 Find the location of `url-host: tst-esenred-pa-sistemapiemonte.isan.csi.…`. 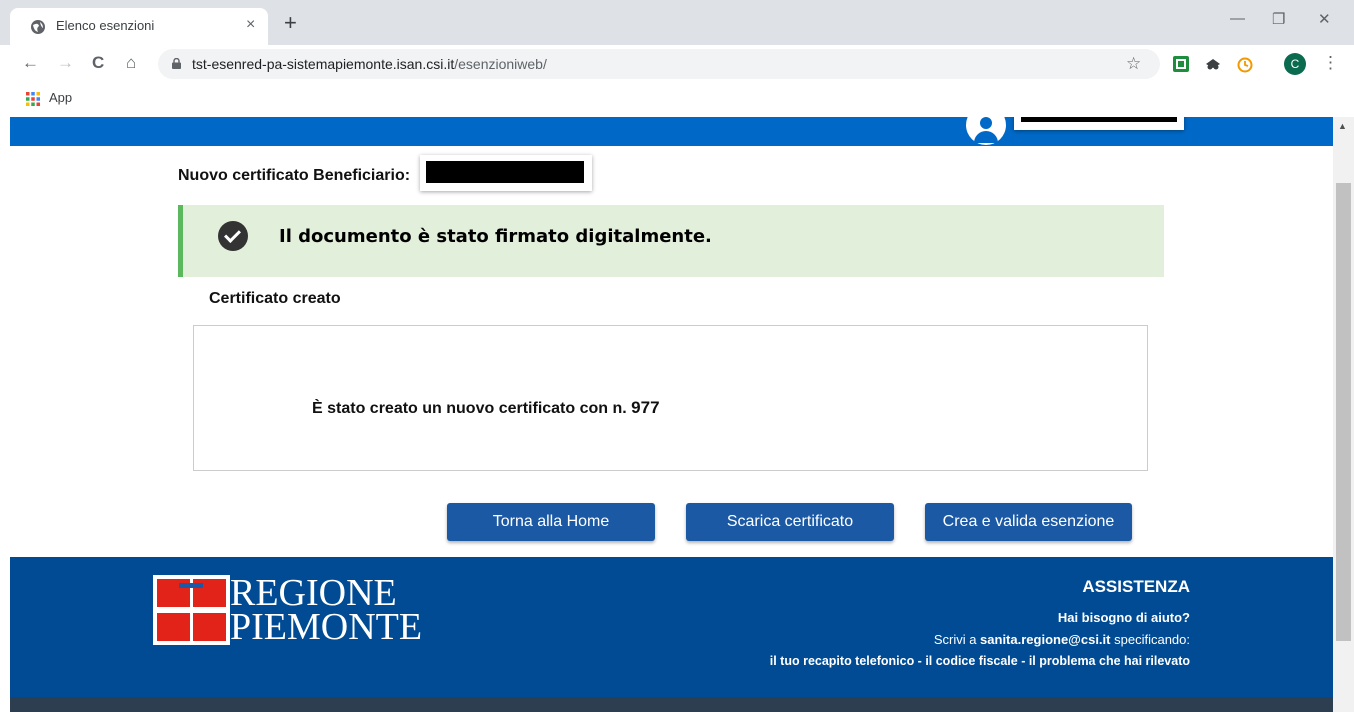

url-host: tst-esenred-pa-sistemapiemonte.isan.csi.… is located at coordinates (323, 64).